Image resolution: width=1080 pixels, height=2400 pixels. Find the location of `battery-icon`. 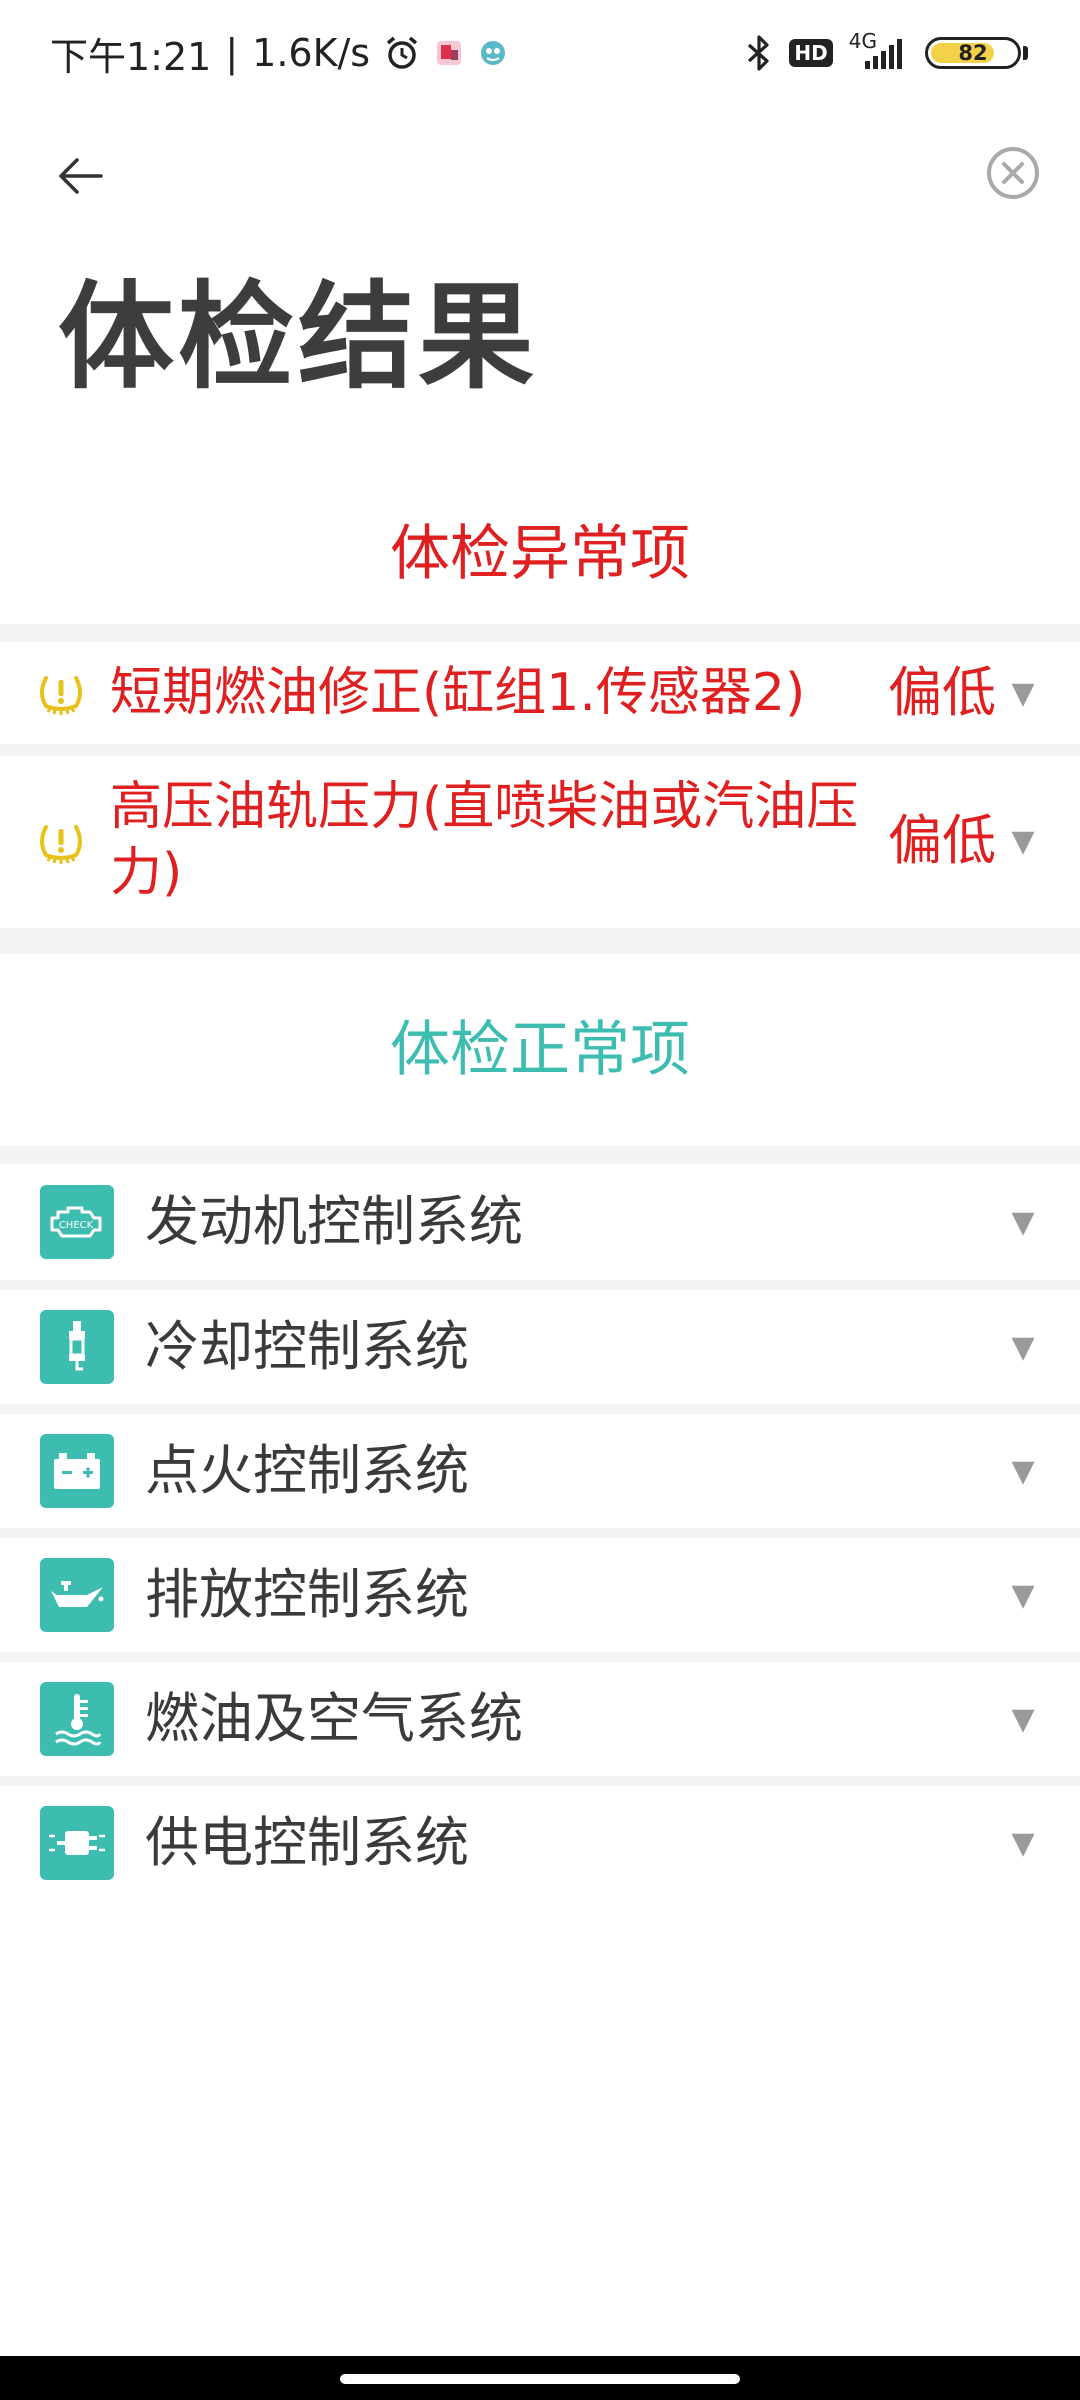

battery-icon is located at coordinates (77, 1471).